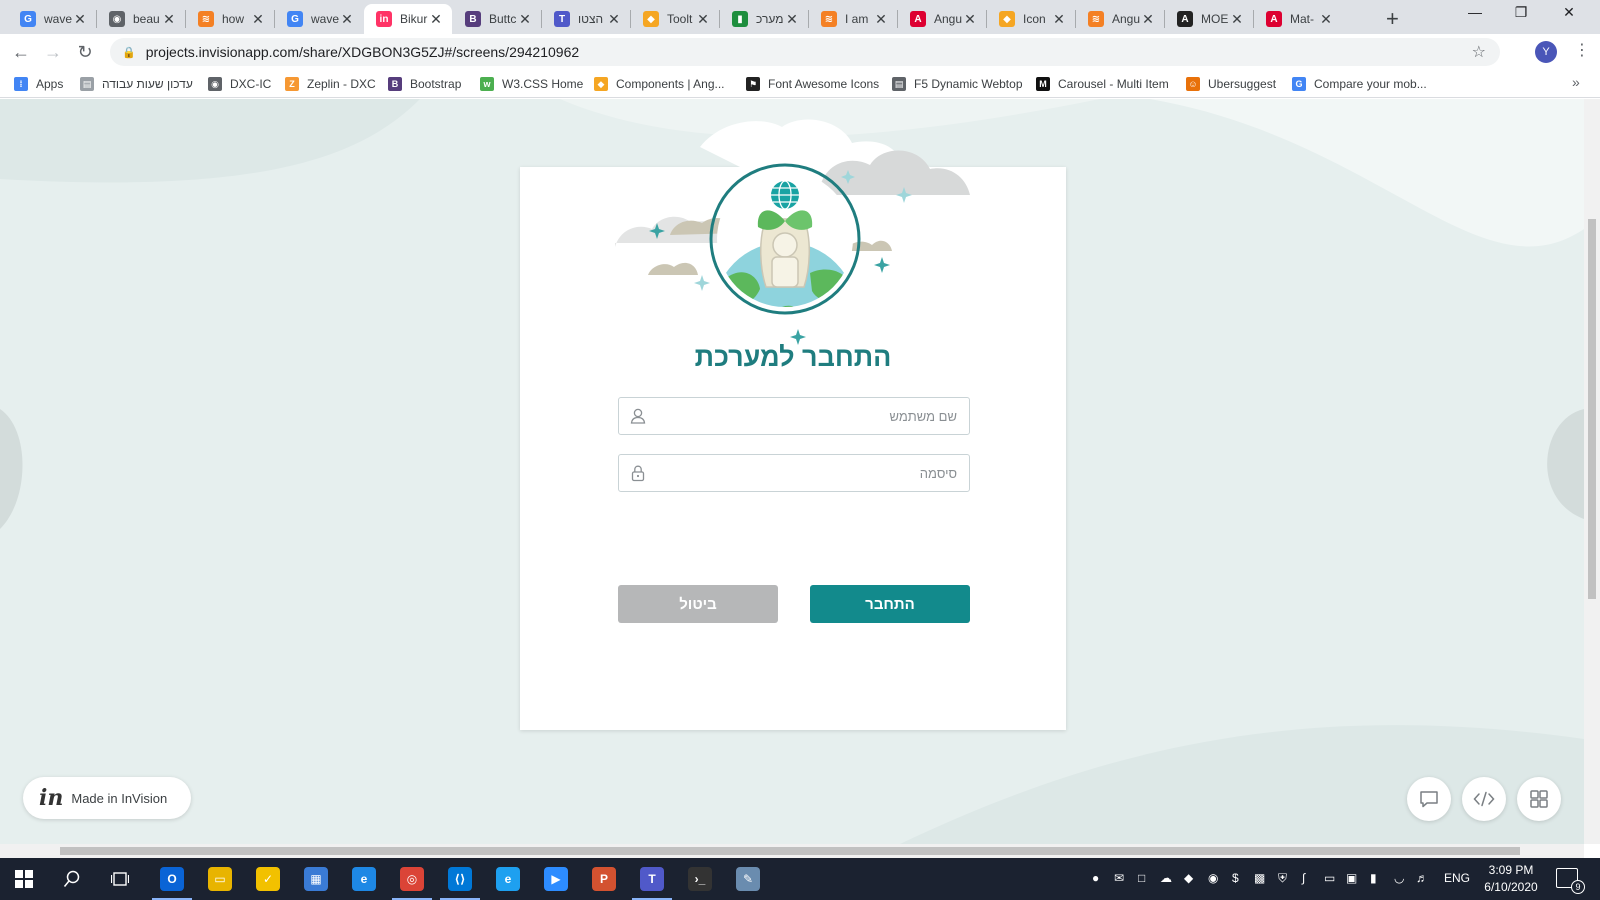 The image size is (1600, 900). Describe the element at coordinates (556, 879) in the screenshot. I see `zoom-taskbar-button: ▶` at that location.